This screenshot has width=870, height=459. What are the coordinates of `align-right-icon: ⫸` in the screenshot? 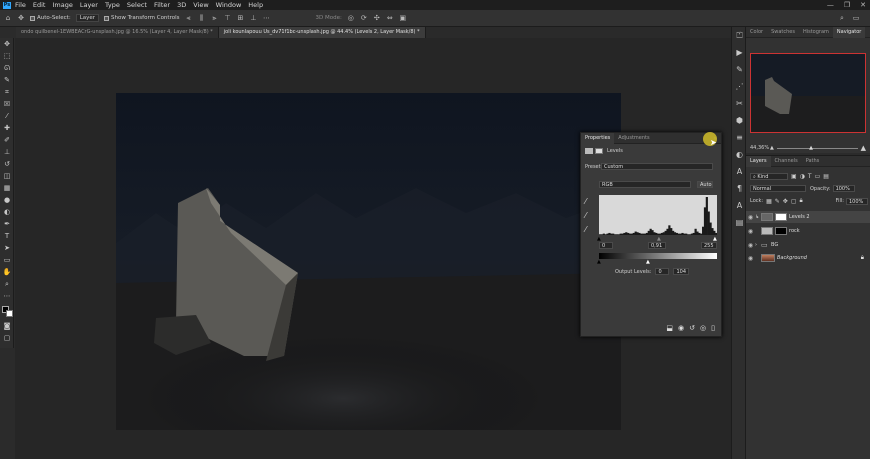 It's located at (214, 18).